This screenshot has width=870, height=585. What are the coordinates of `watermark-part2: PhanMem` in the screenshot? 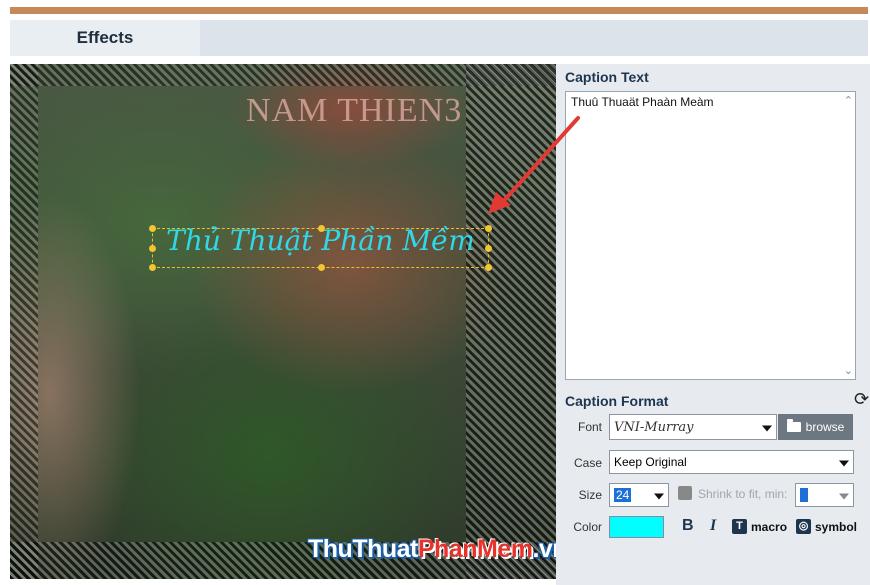 It's located at (475, 549).